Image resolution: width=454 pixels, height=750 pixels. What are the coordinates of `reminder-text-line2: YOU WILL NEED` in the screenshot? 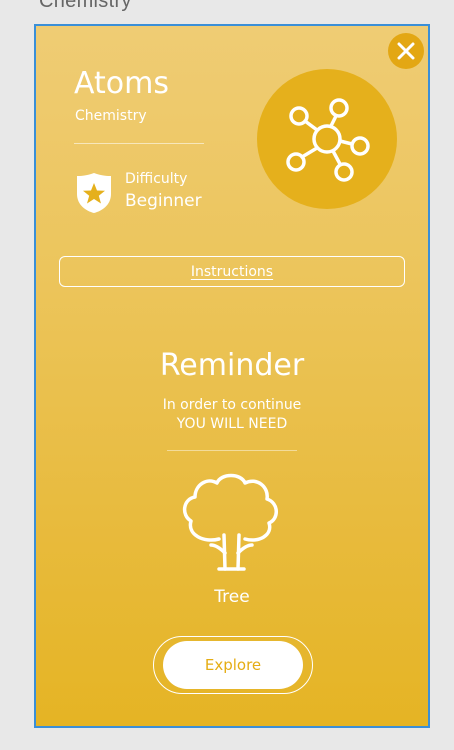 It's located at (232, 424).